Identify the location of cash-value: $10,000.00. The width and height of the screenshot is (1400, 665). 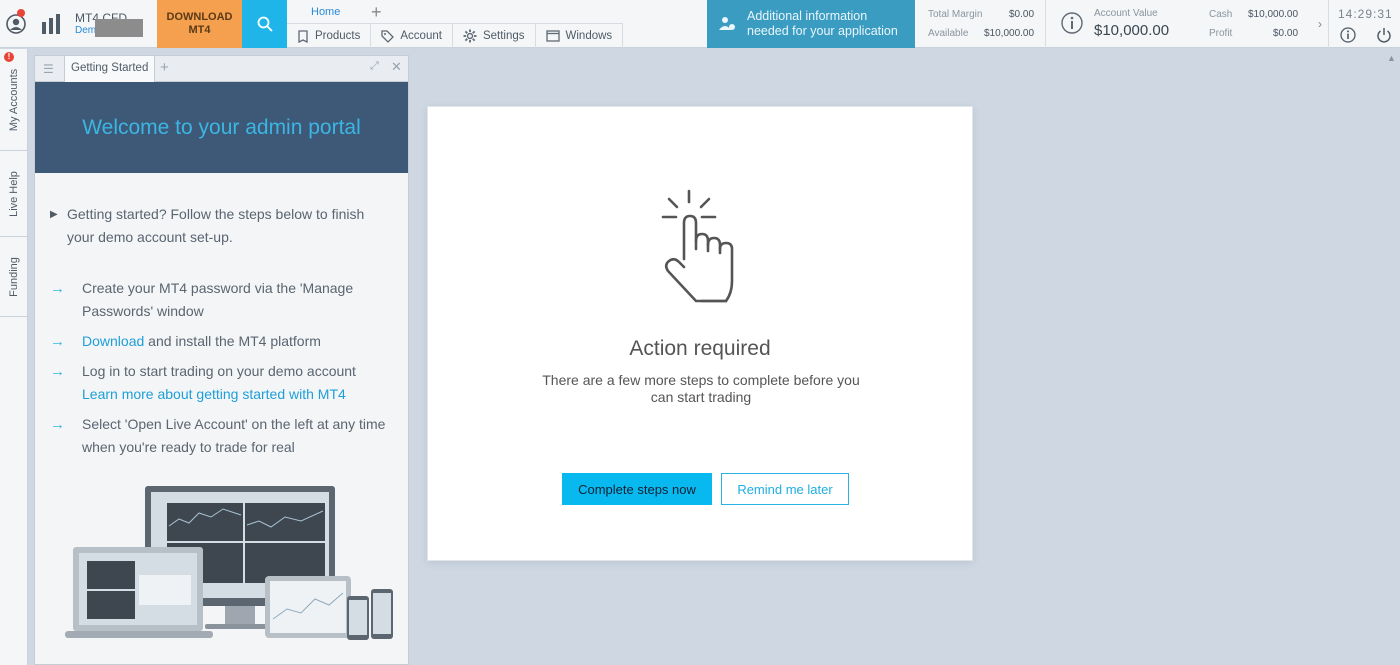
(1273, 14).